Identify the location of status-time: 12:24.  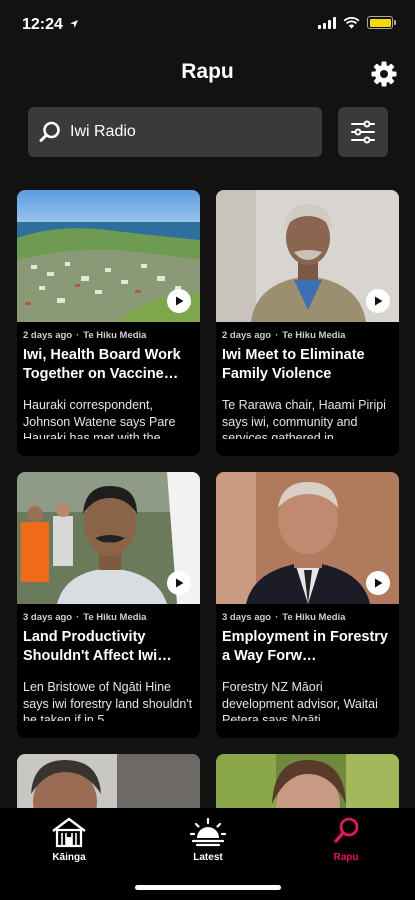
(50, 25).